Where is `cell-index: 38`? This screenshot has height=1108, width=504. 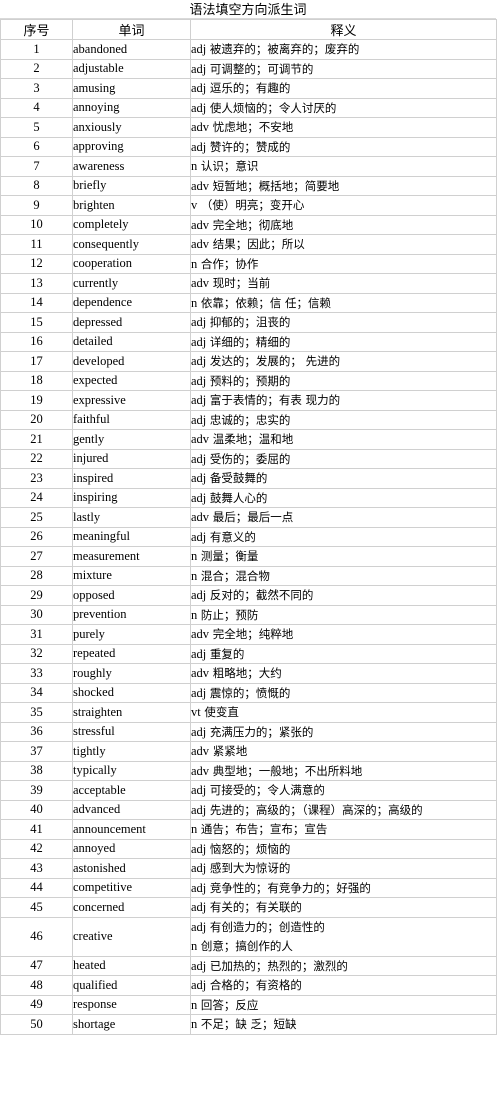
cell-index: 38 is located at coordinates (36, 770).